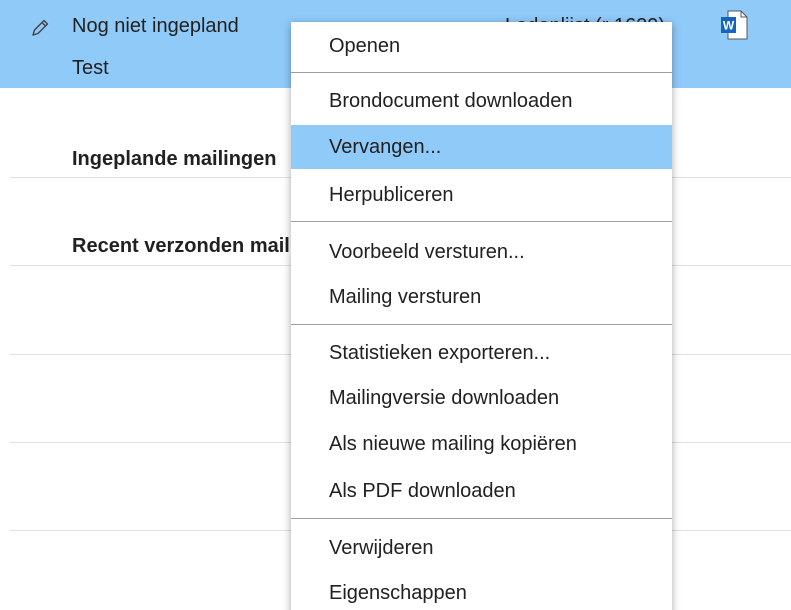 The height and width of the screenshot is (610, 791). What do you see at coordinates (729, 26) in the screenshot?
I see `svg-text: W` at bounding box center [729, 26].